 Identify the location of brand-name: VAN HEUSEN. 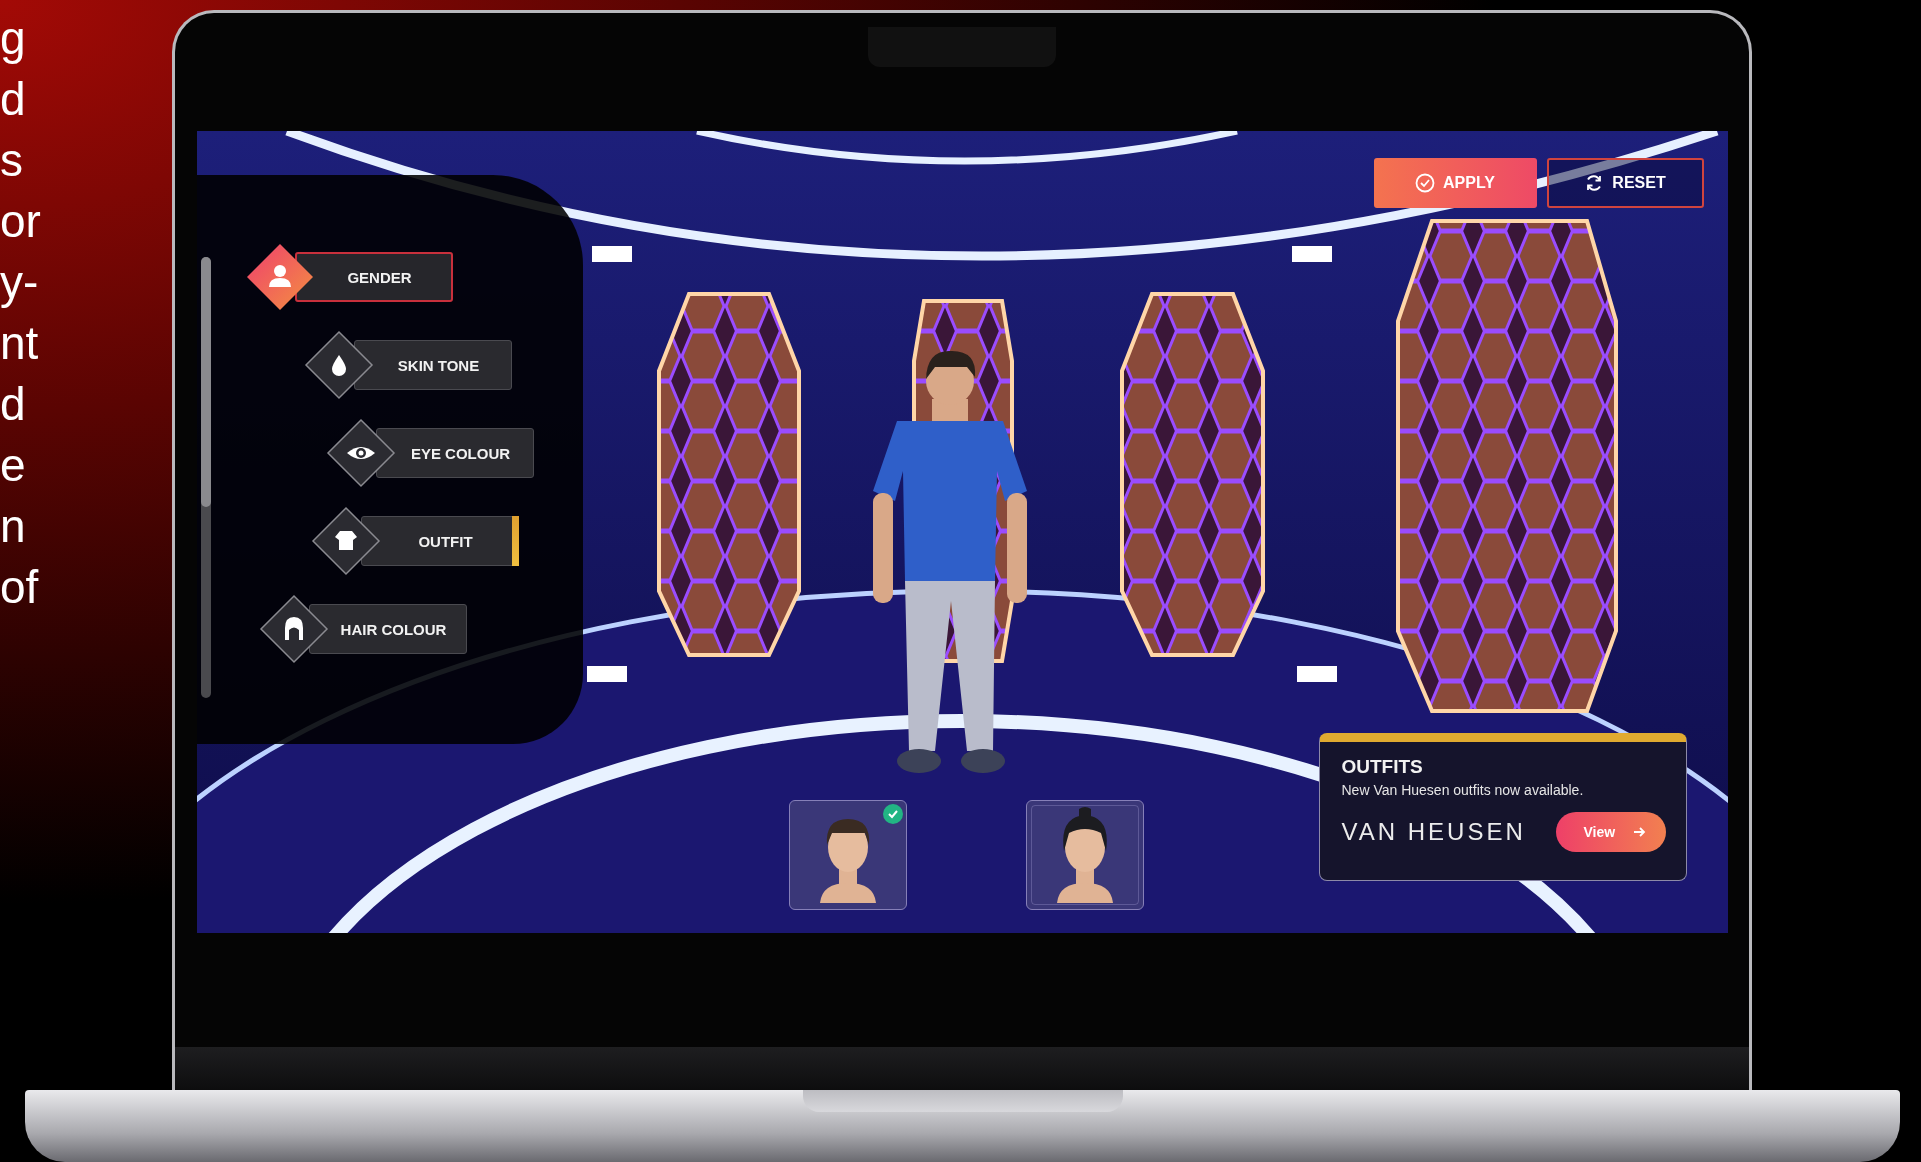
(1433, 832).